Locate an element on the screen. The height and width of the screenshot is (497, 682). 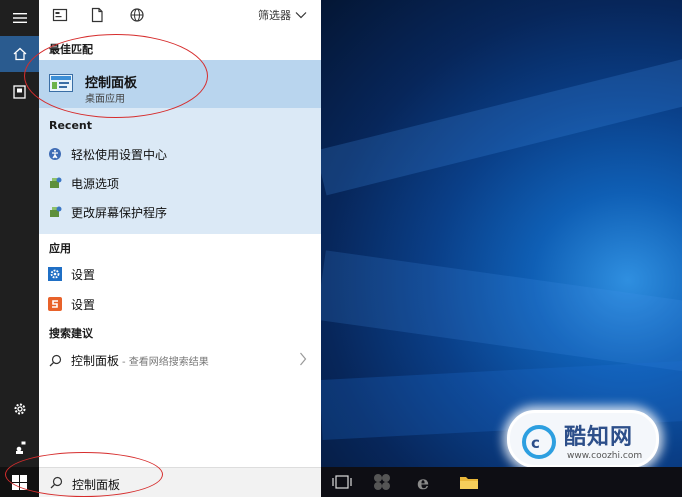
screensaver-icon is located at coordinates (55, 212).